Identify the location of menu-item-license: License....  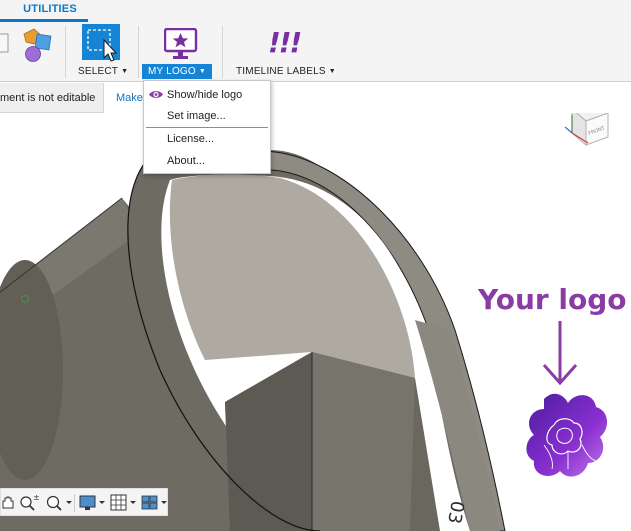
(207, 139).